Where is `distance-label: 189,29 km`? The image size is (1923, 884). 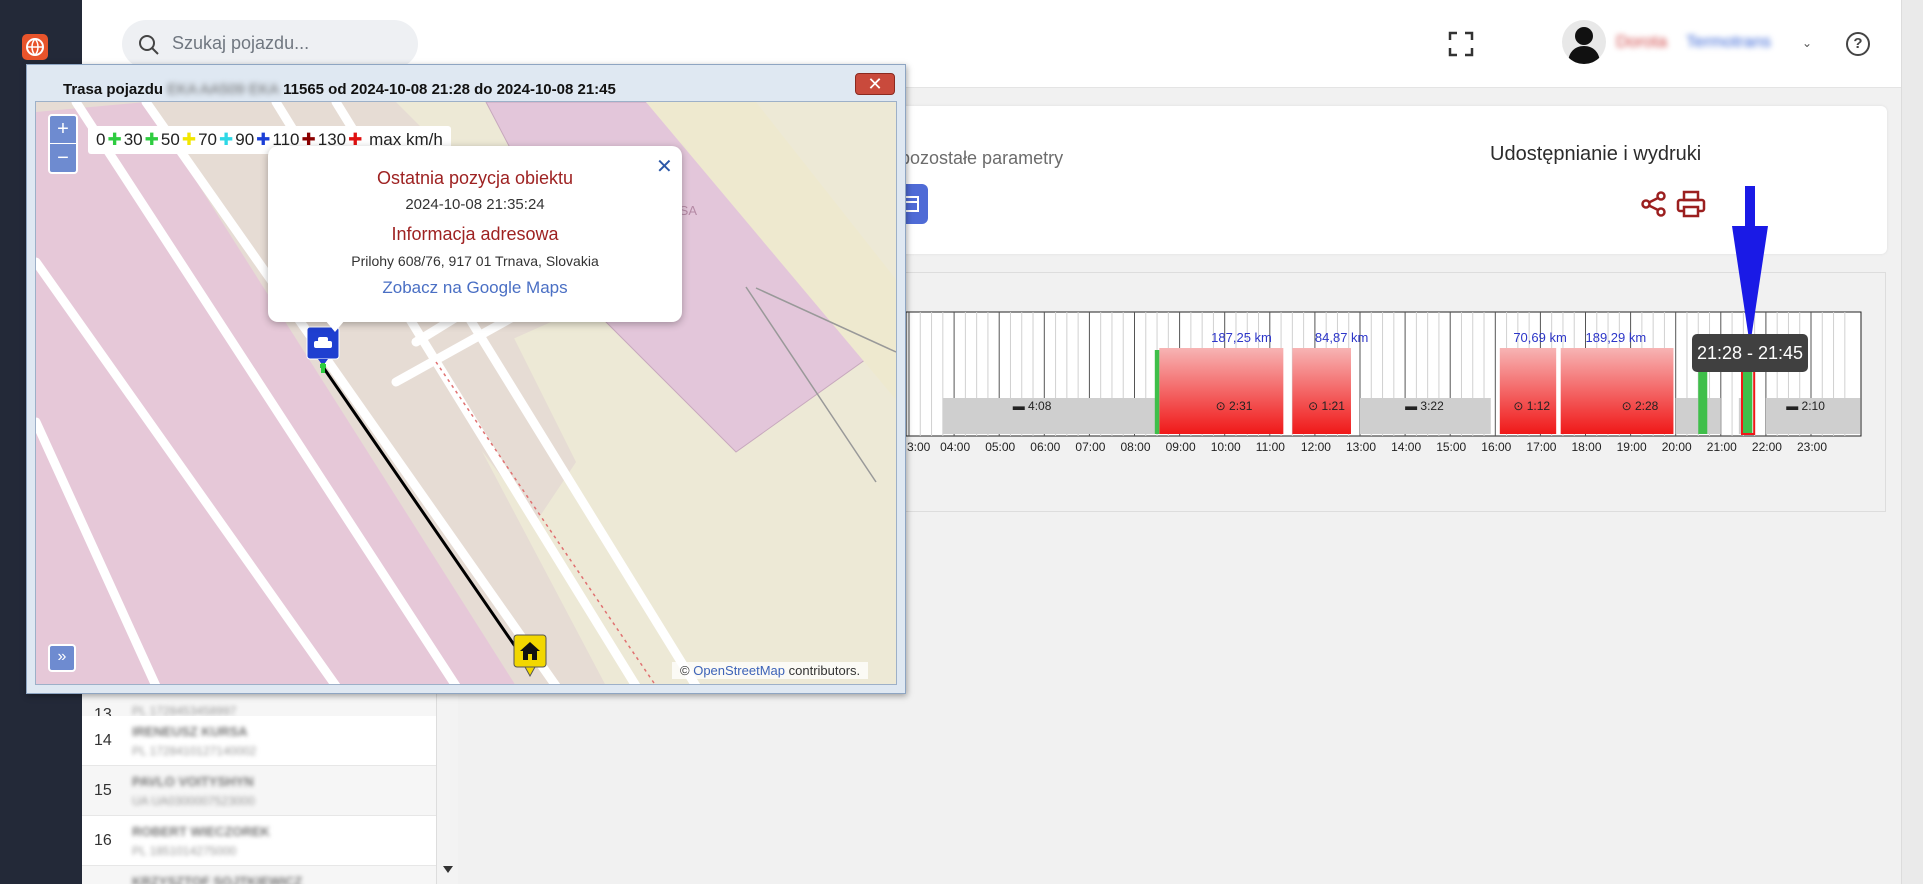
distance-label: 189,29 km is located at coordinates (1616, 337).